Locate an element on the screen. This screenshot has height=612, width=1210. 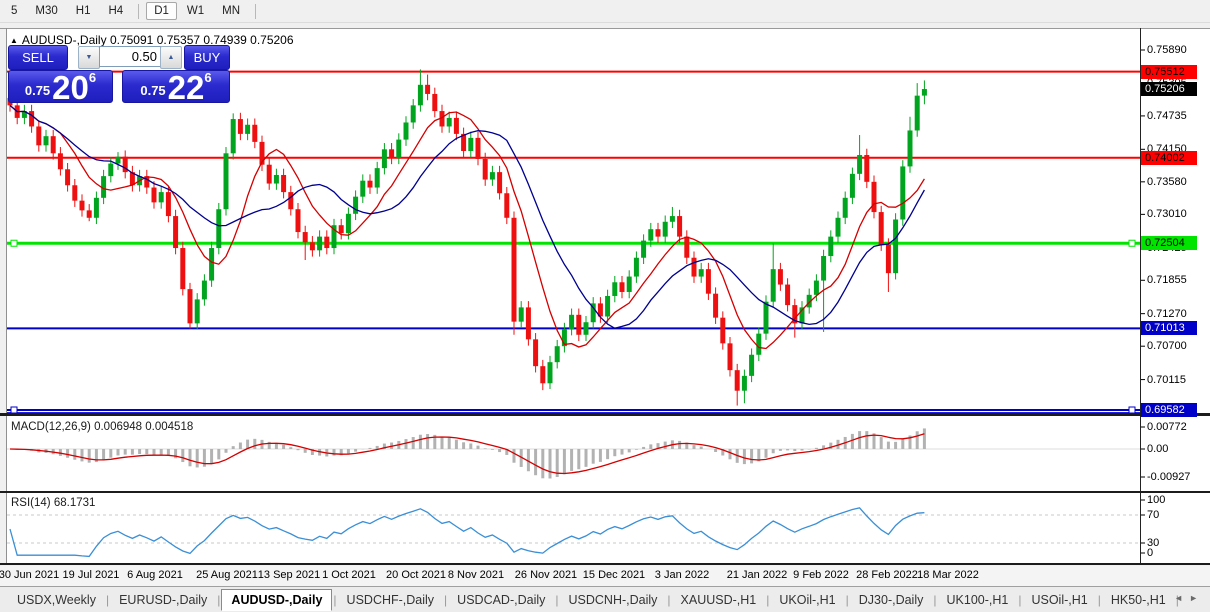
level-price-label: 0.75512 is located at coordinates (1169, 71).